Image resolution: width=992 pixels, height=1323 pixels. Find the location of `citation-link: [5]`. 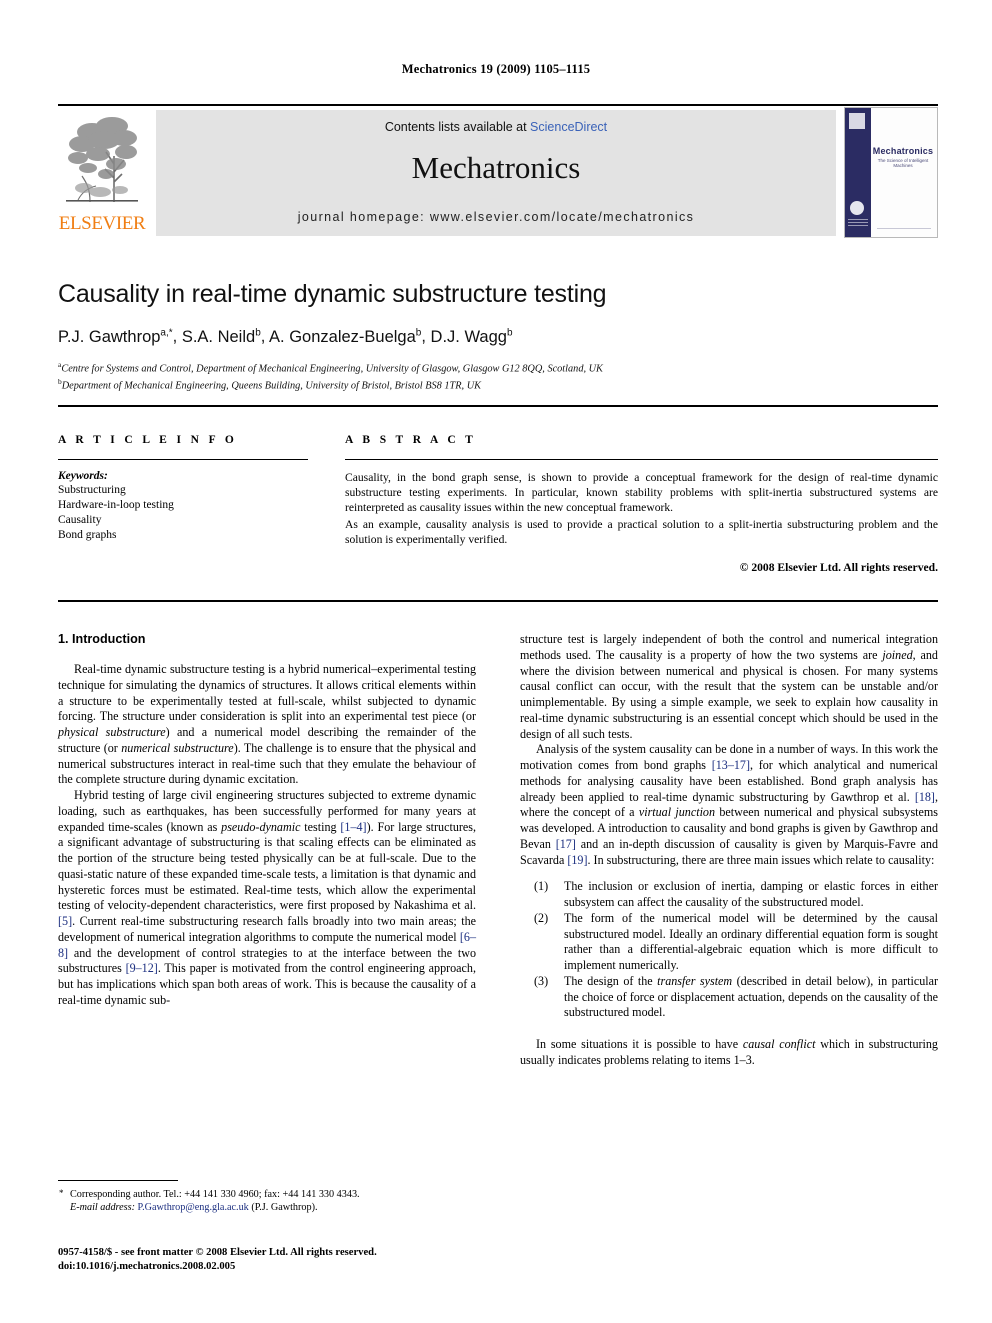

citation-link: [5] is located at coordinates (65, 921).